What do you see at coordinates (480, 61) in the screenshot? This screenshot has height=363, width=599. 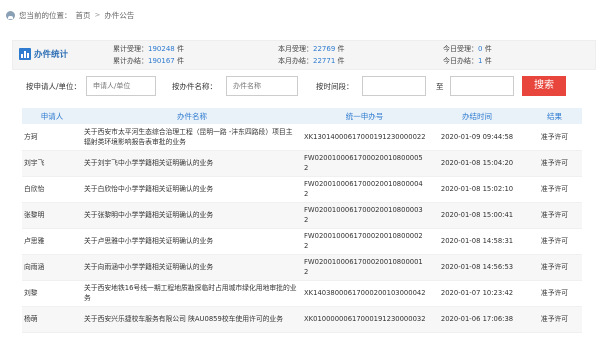 I see `stat-value: 1` at bounding box center [480, 61].